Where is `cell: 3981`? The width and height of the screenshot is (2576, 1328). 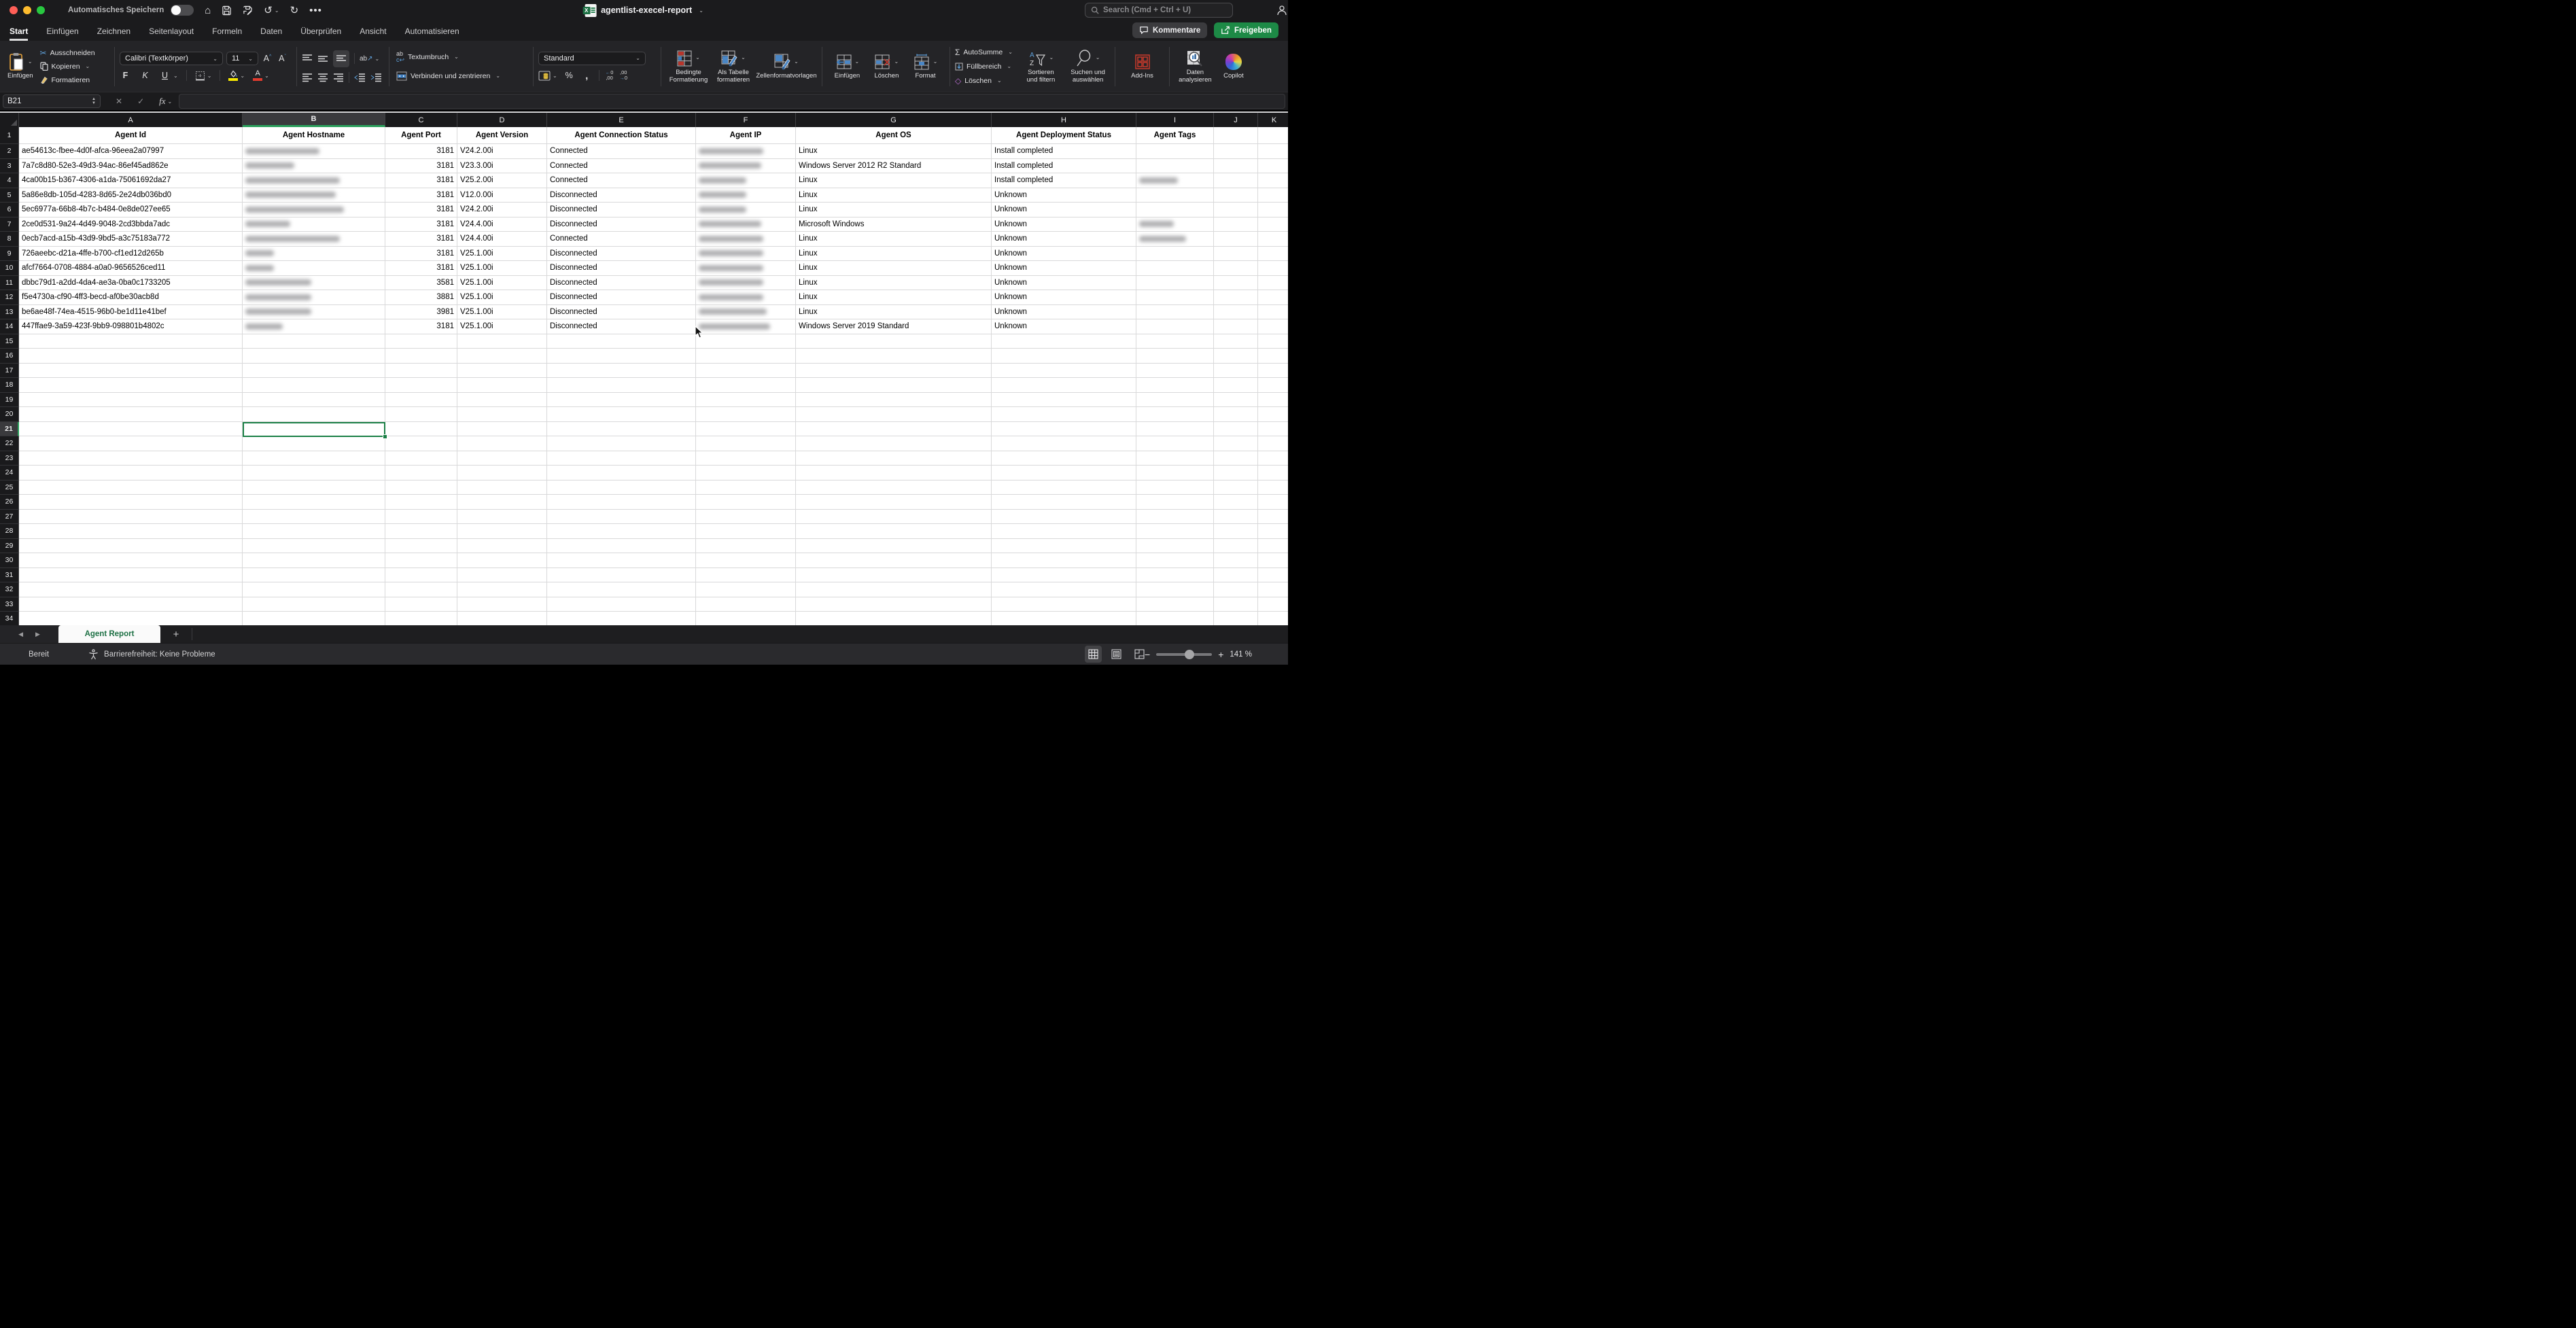
cell: 3981 is located at coordinates (421, 311).